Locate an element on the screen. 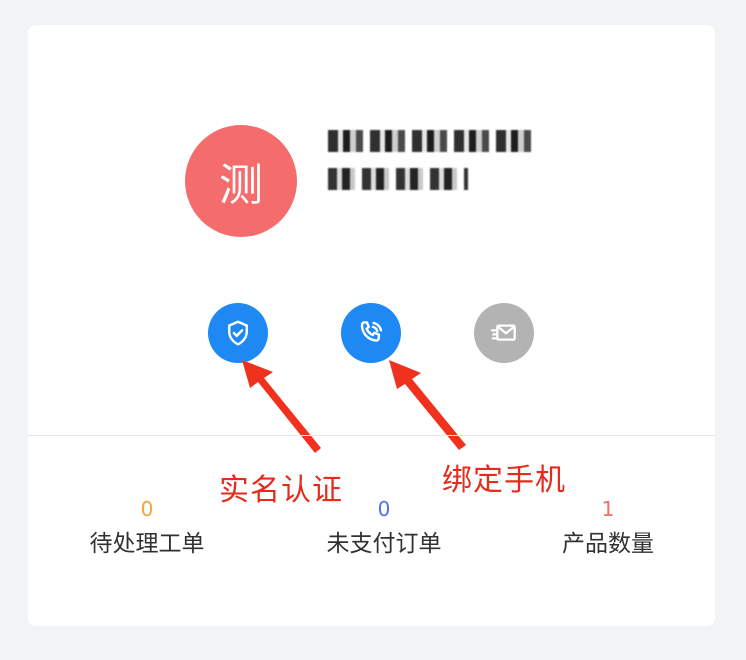  mail-icon is located at coordinates (503, 332).